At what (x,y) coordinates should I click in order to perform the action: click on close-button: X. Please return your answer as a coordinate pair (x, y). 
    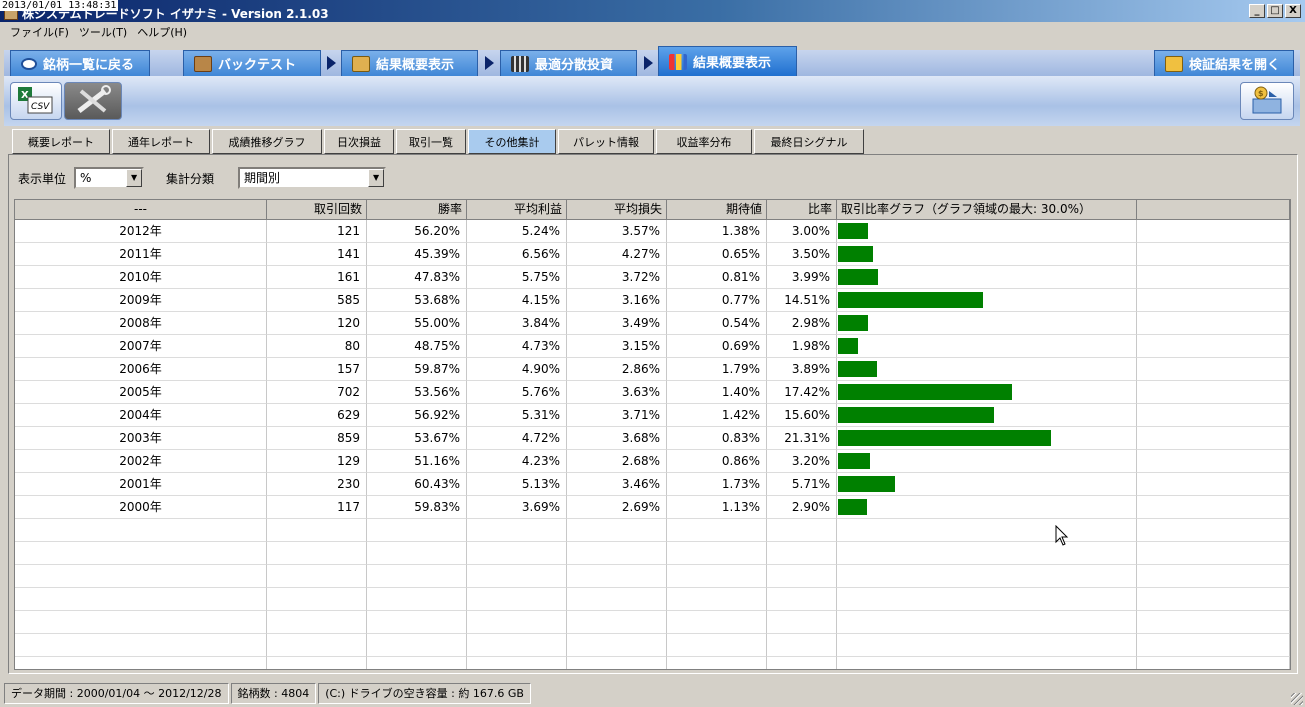
    Looking at the image, I should click on (1293, 11).